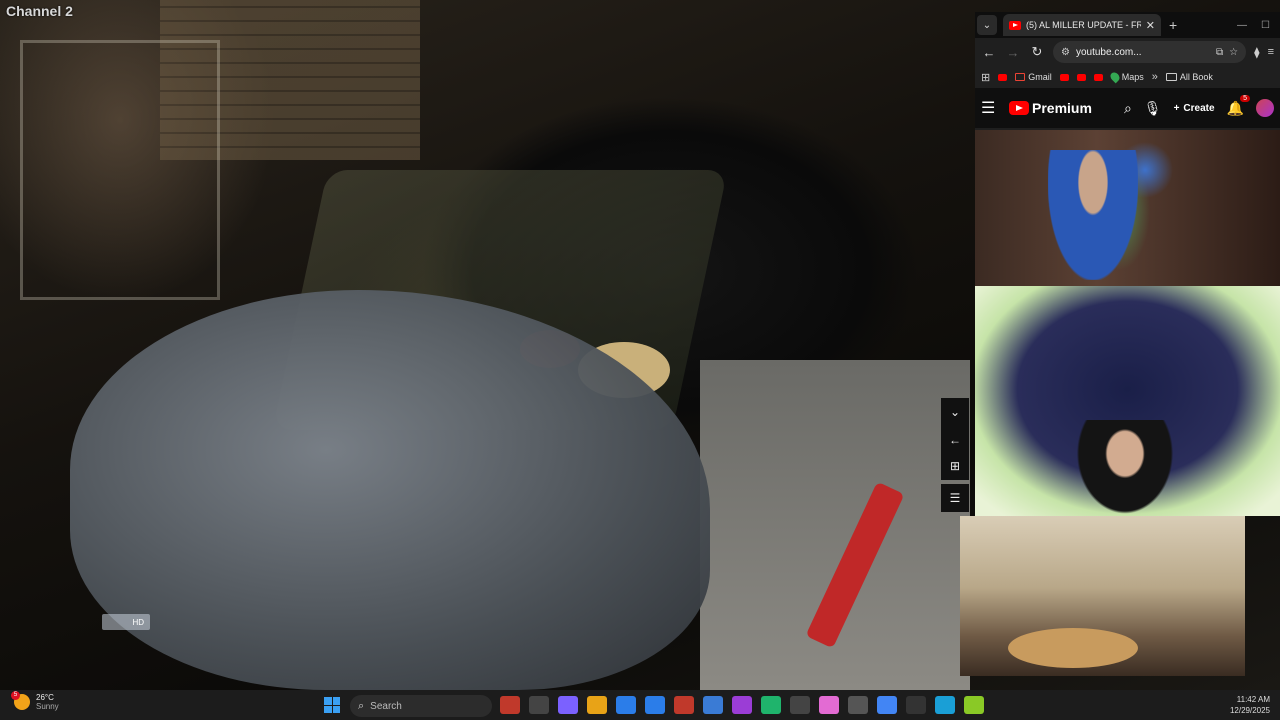 The width and height of the screenshot is (1280, 720). I want to click on all-bookmarks: All Book, so click(1189, 77).